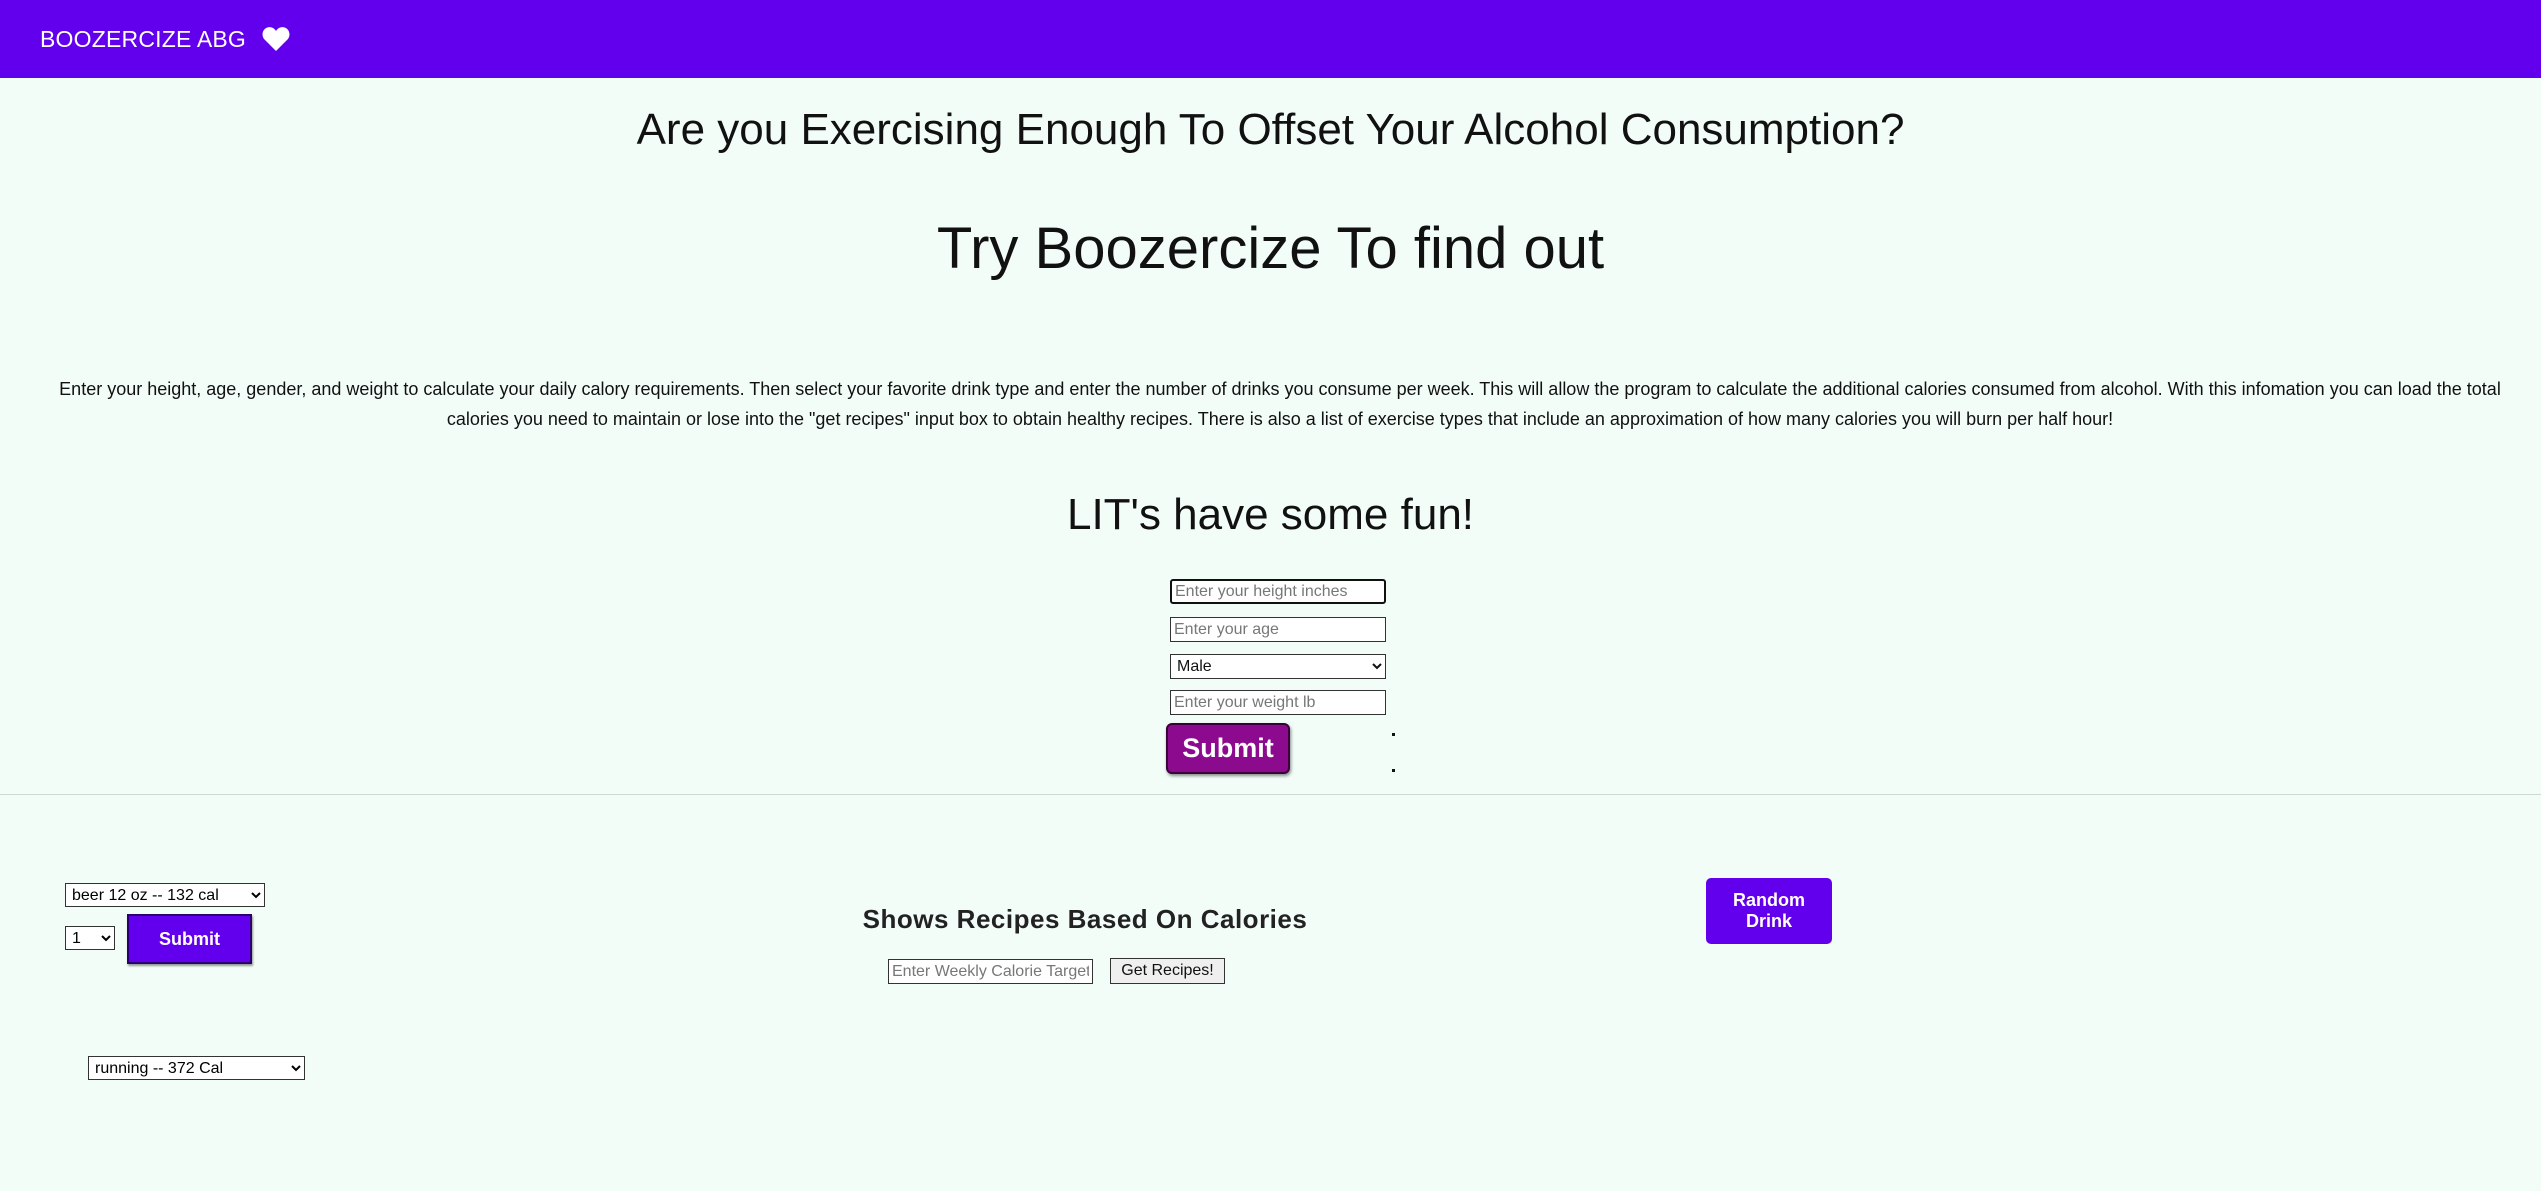 This screenshot has height=1191, width=2541. Describe the element at coordinates (1278, 591) in the screenshot. I see `height-input` at that location.